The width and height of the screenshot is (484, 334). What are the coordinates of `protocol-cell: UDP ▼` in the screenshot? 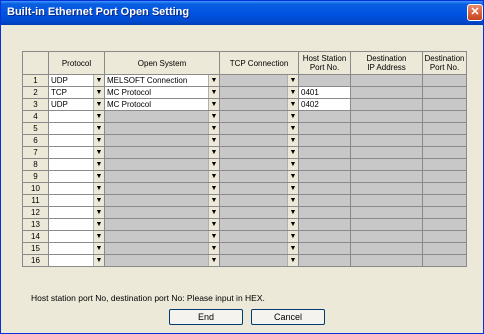 It's located at (76, 80).